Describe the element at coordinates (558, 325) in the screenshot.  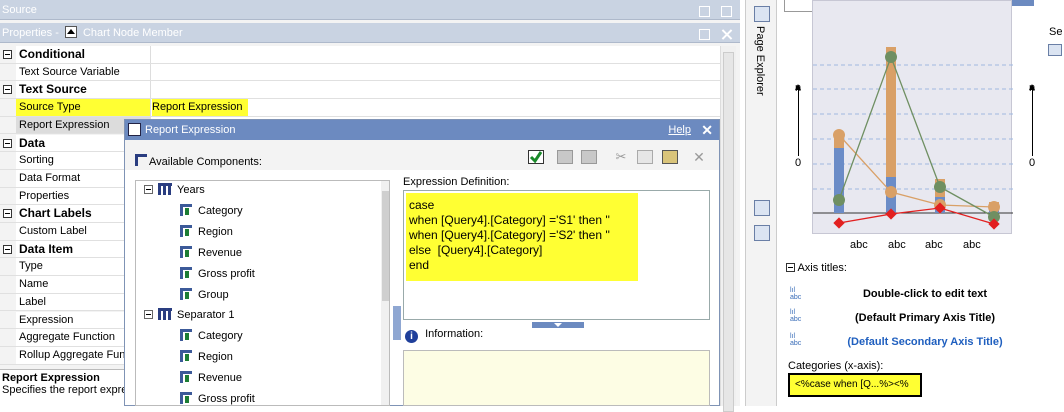
I see `pane-splitter` at that location.